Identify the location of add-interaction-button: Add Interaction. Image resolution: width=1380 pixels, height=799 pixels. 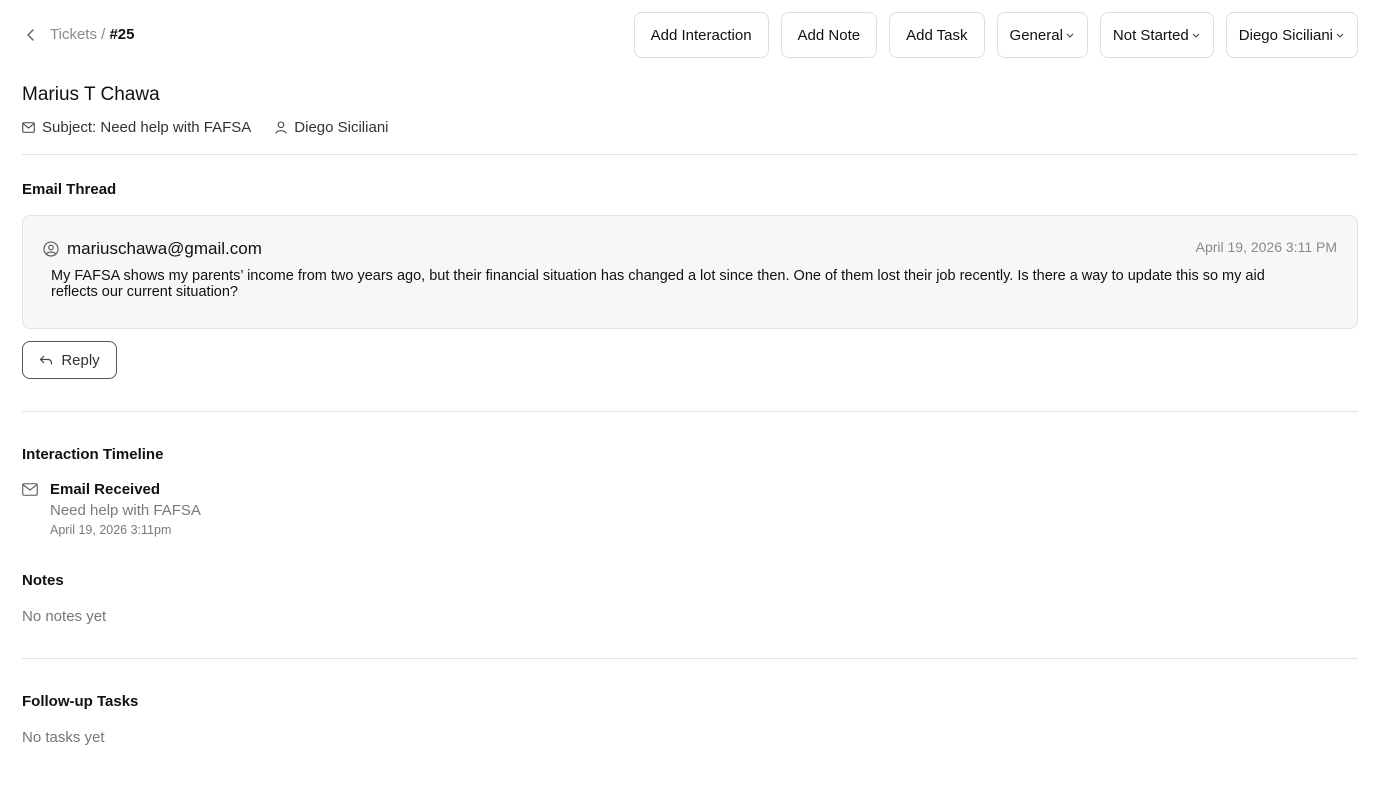
(701, 35).